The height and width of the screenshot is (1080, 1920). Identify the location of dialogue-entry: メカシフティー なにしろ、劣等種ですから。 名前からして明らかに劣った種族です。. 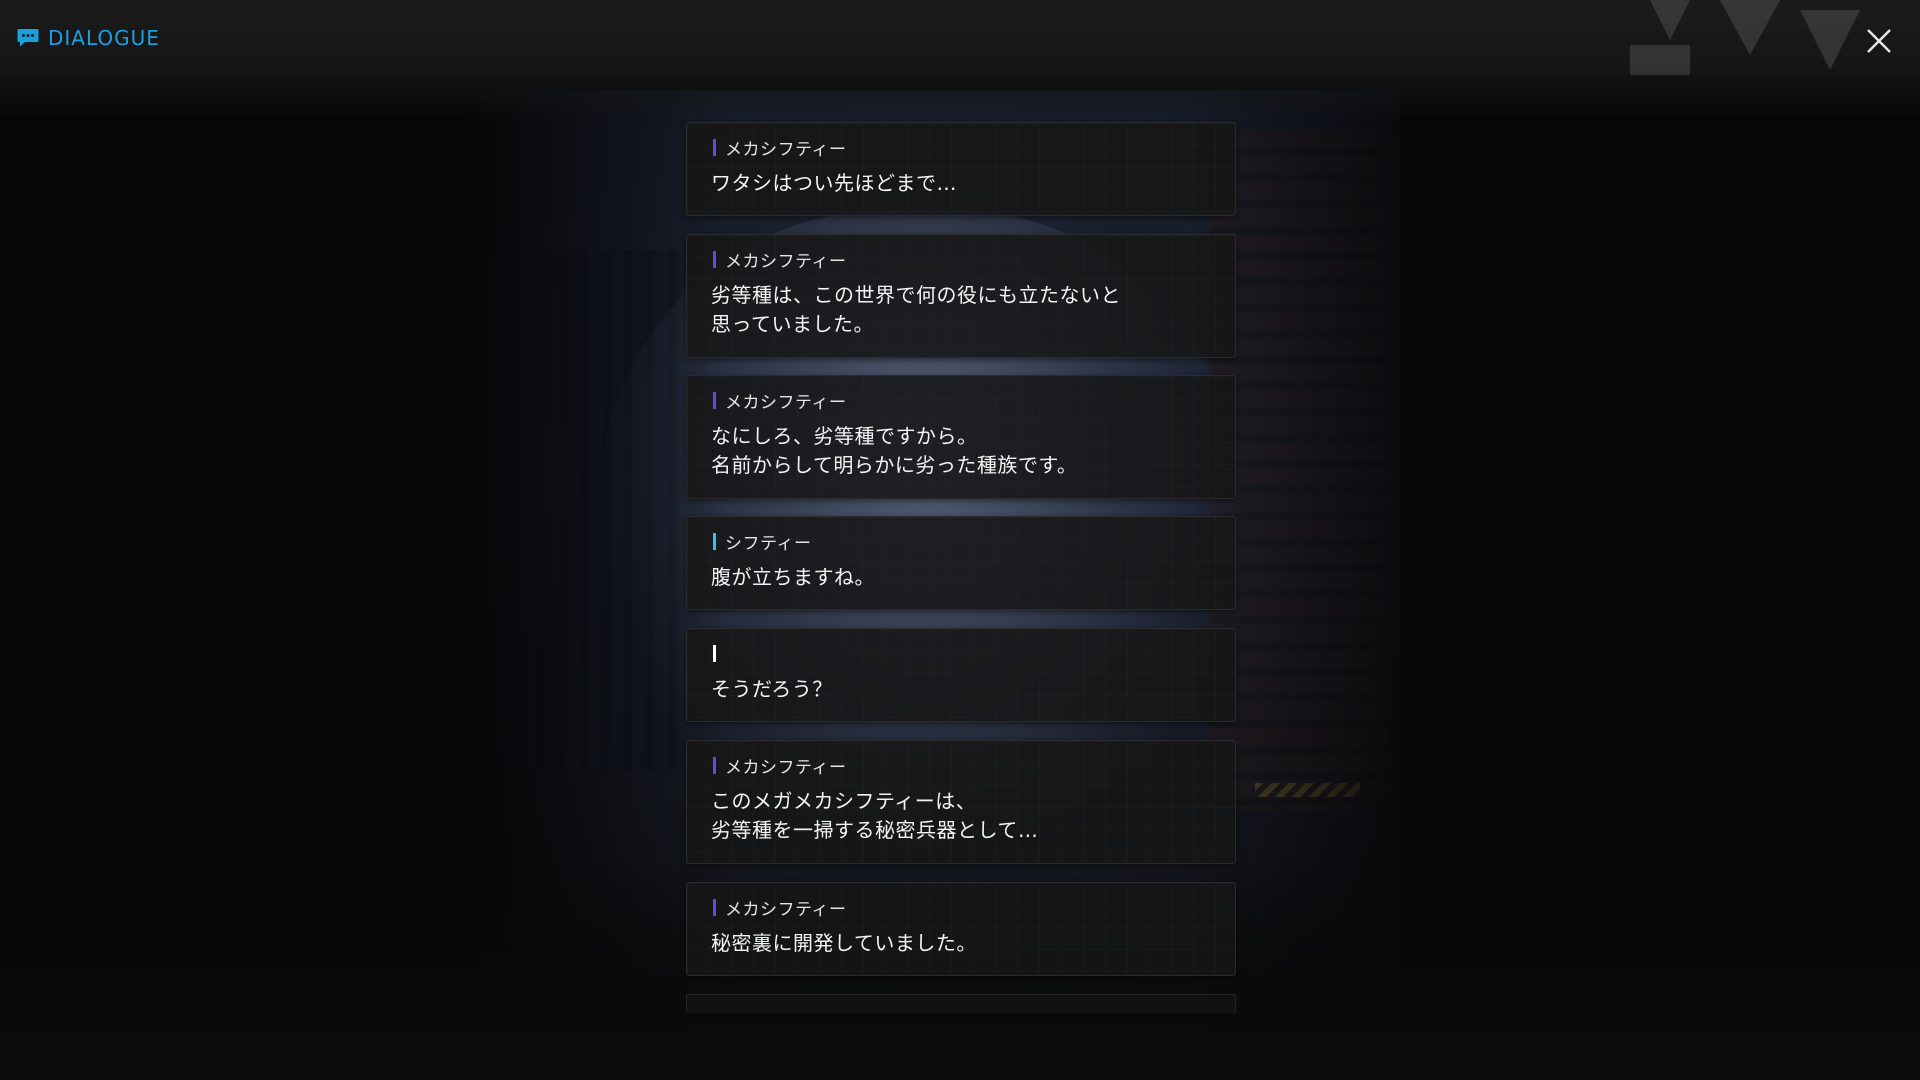
(961, 437).